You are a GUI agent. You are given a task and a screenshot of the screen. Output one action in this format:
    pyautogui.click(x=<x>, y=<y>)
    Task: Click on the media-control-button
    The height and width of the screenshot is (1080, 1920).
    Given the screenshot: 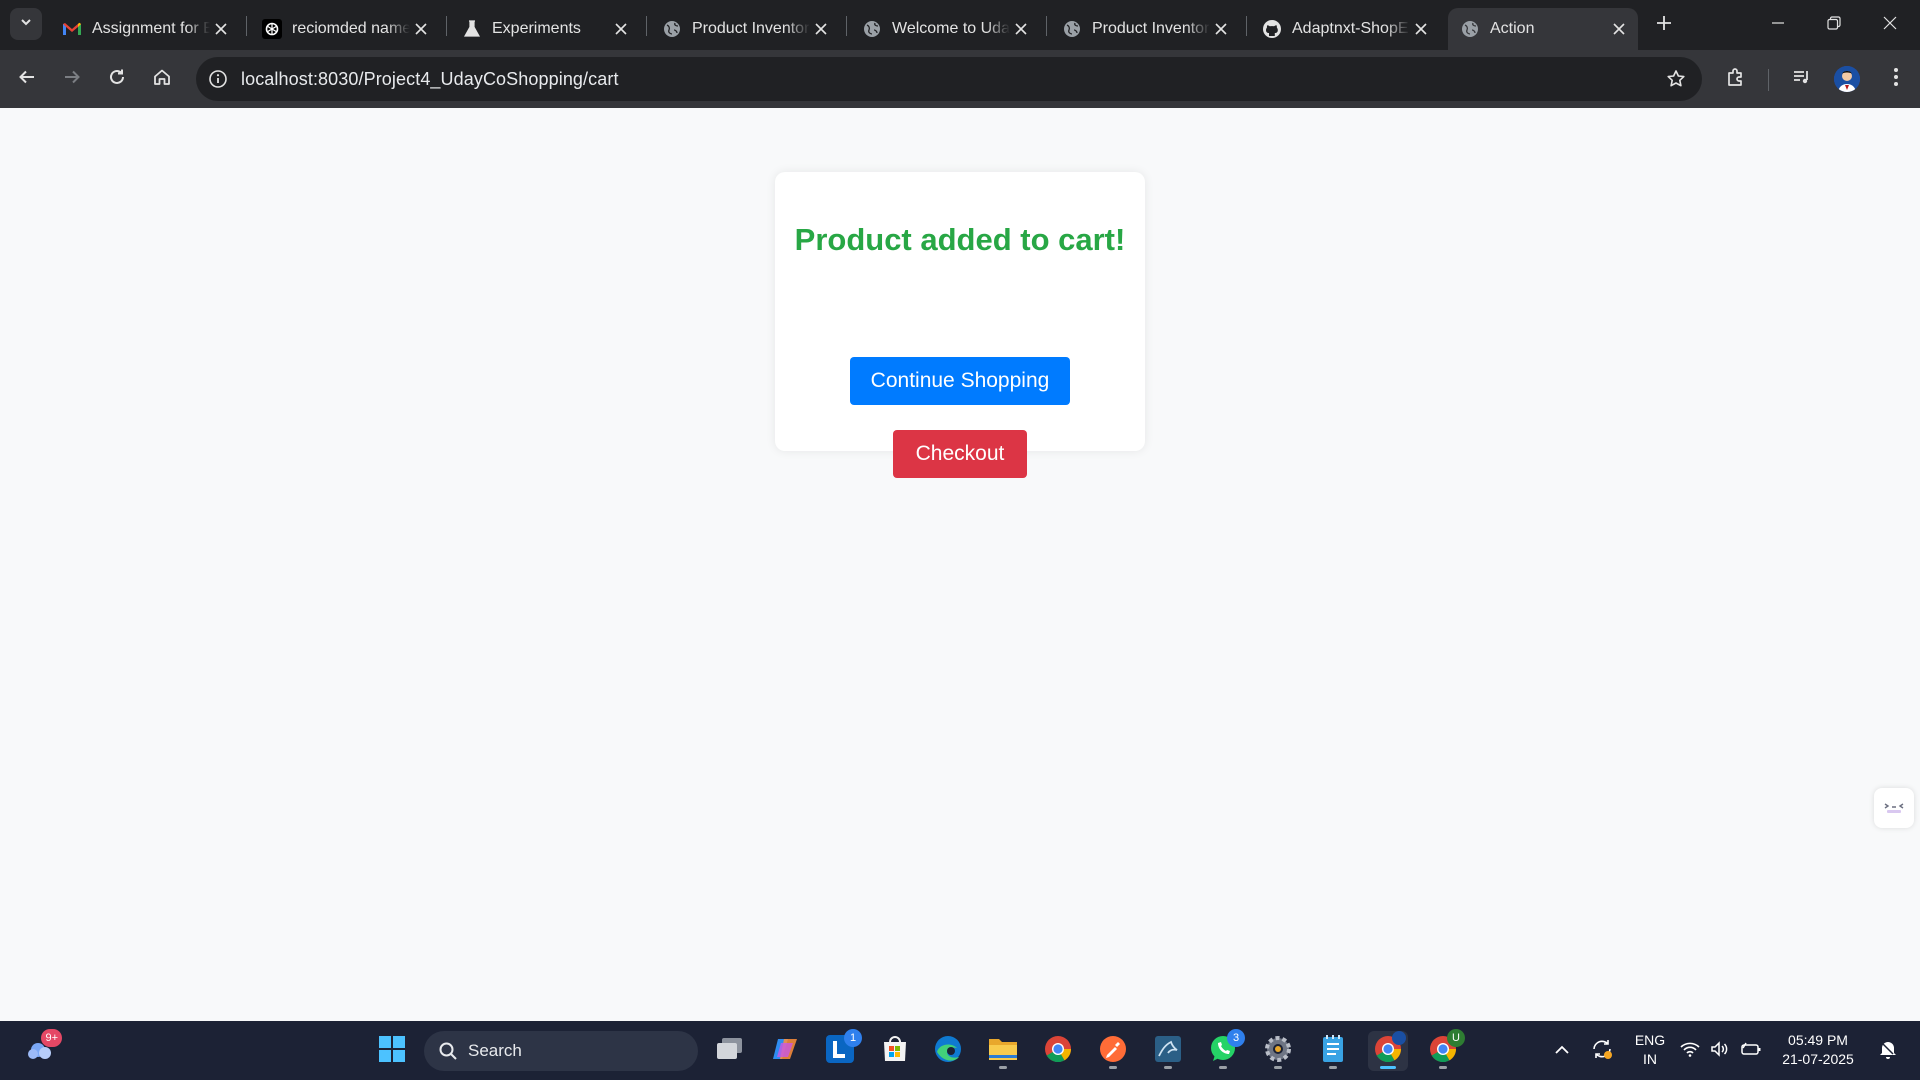 What is the action you would take?
    pyautogui.click(x=1802, y=79)
    